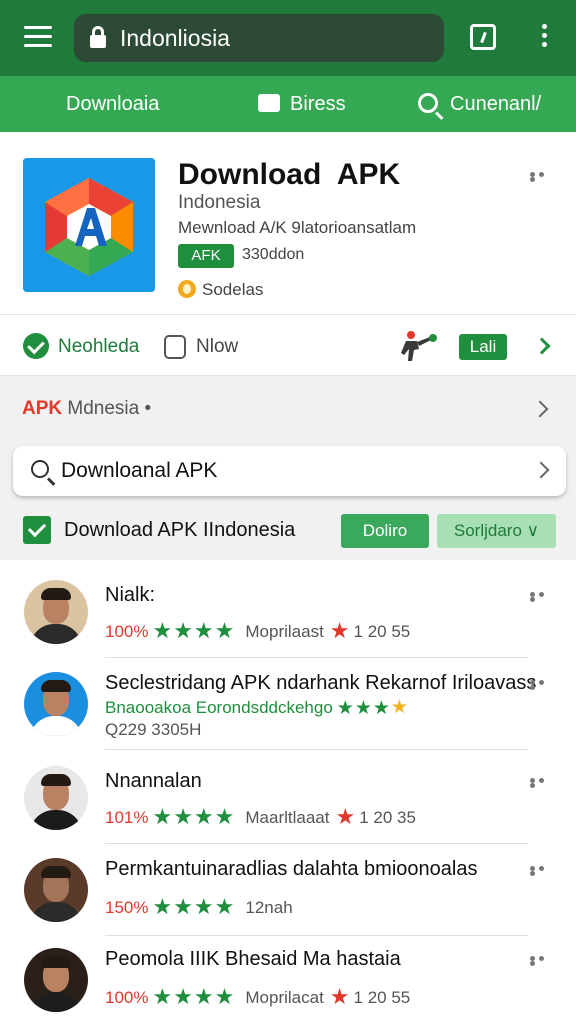 This screenshot has width=576, height=1024. I want to click on review-subtext: Bnaooakoa Eorondsddckehgo, so click(219, 707).